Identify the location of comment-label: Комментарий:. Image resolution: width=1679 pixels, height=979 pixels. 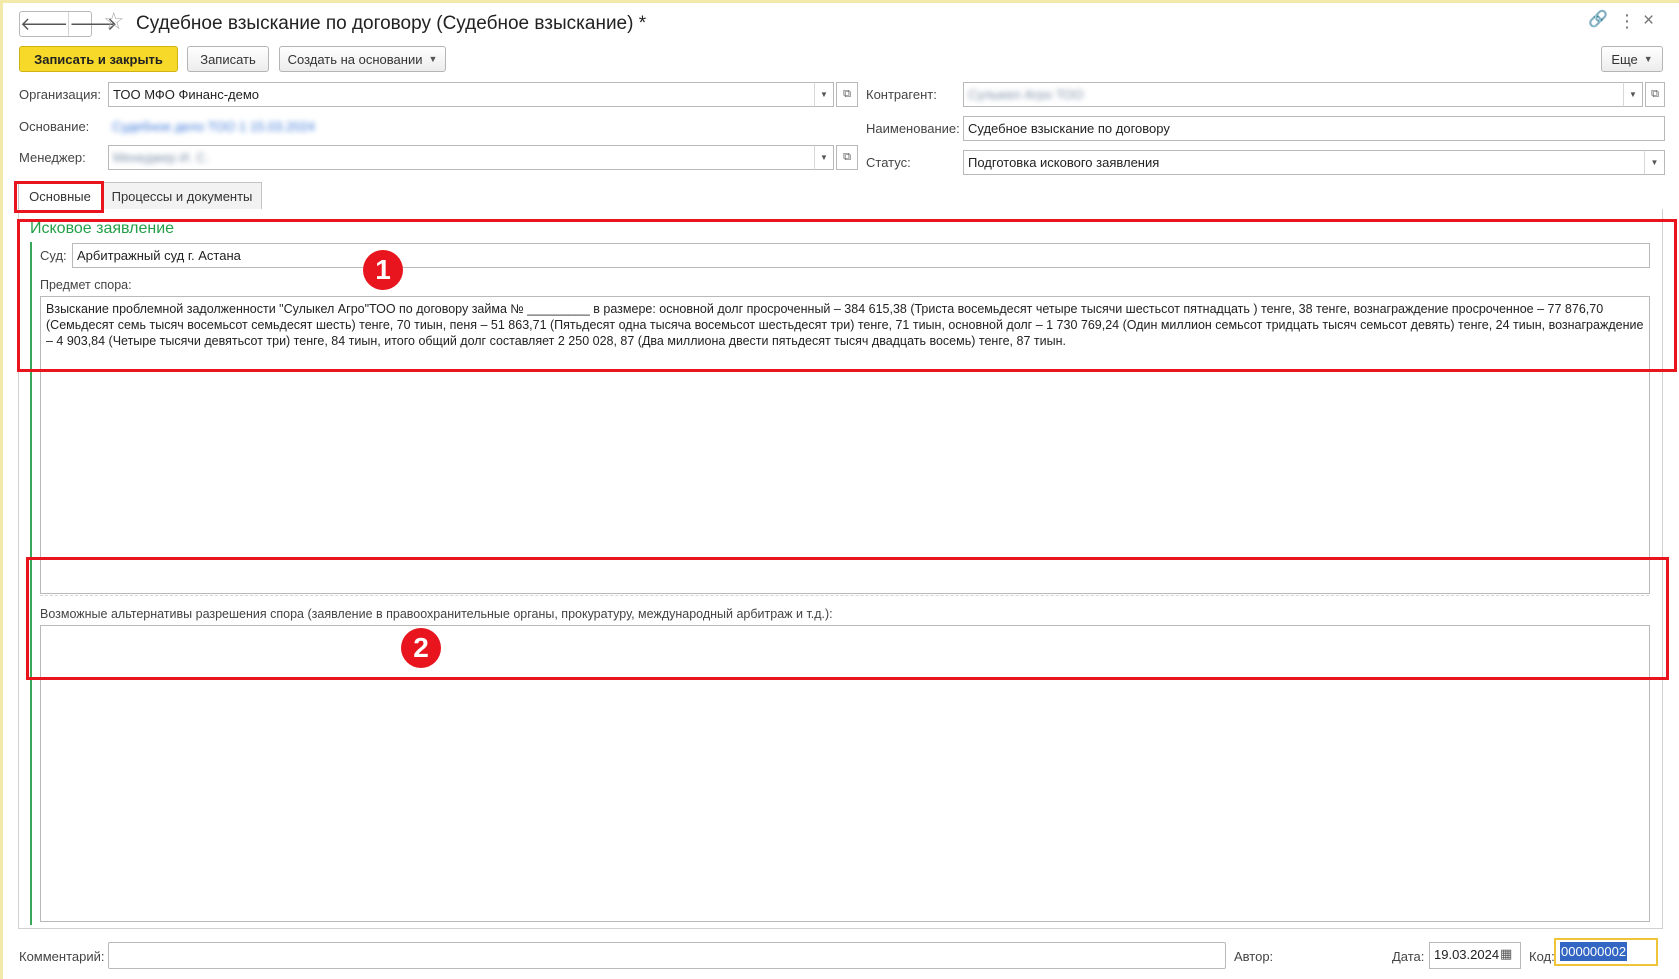
(62, 956).